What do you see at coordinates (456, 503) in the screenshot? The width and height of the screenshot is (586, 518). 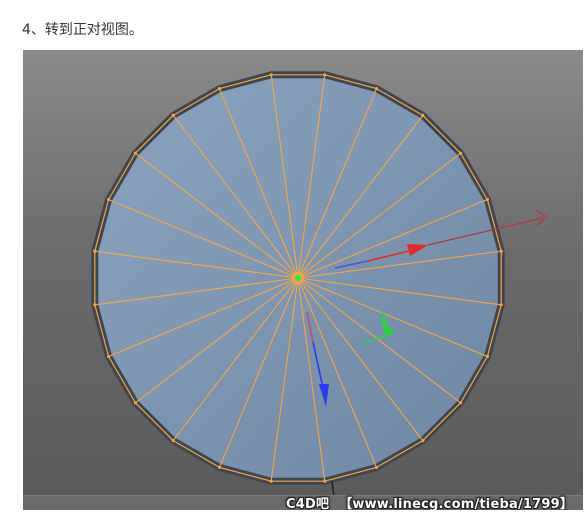 I see `watermark-url: 【www.linecg.com/tieba/1799】` at bounding box center [456, 503].